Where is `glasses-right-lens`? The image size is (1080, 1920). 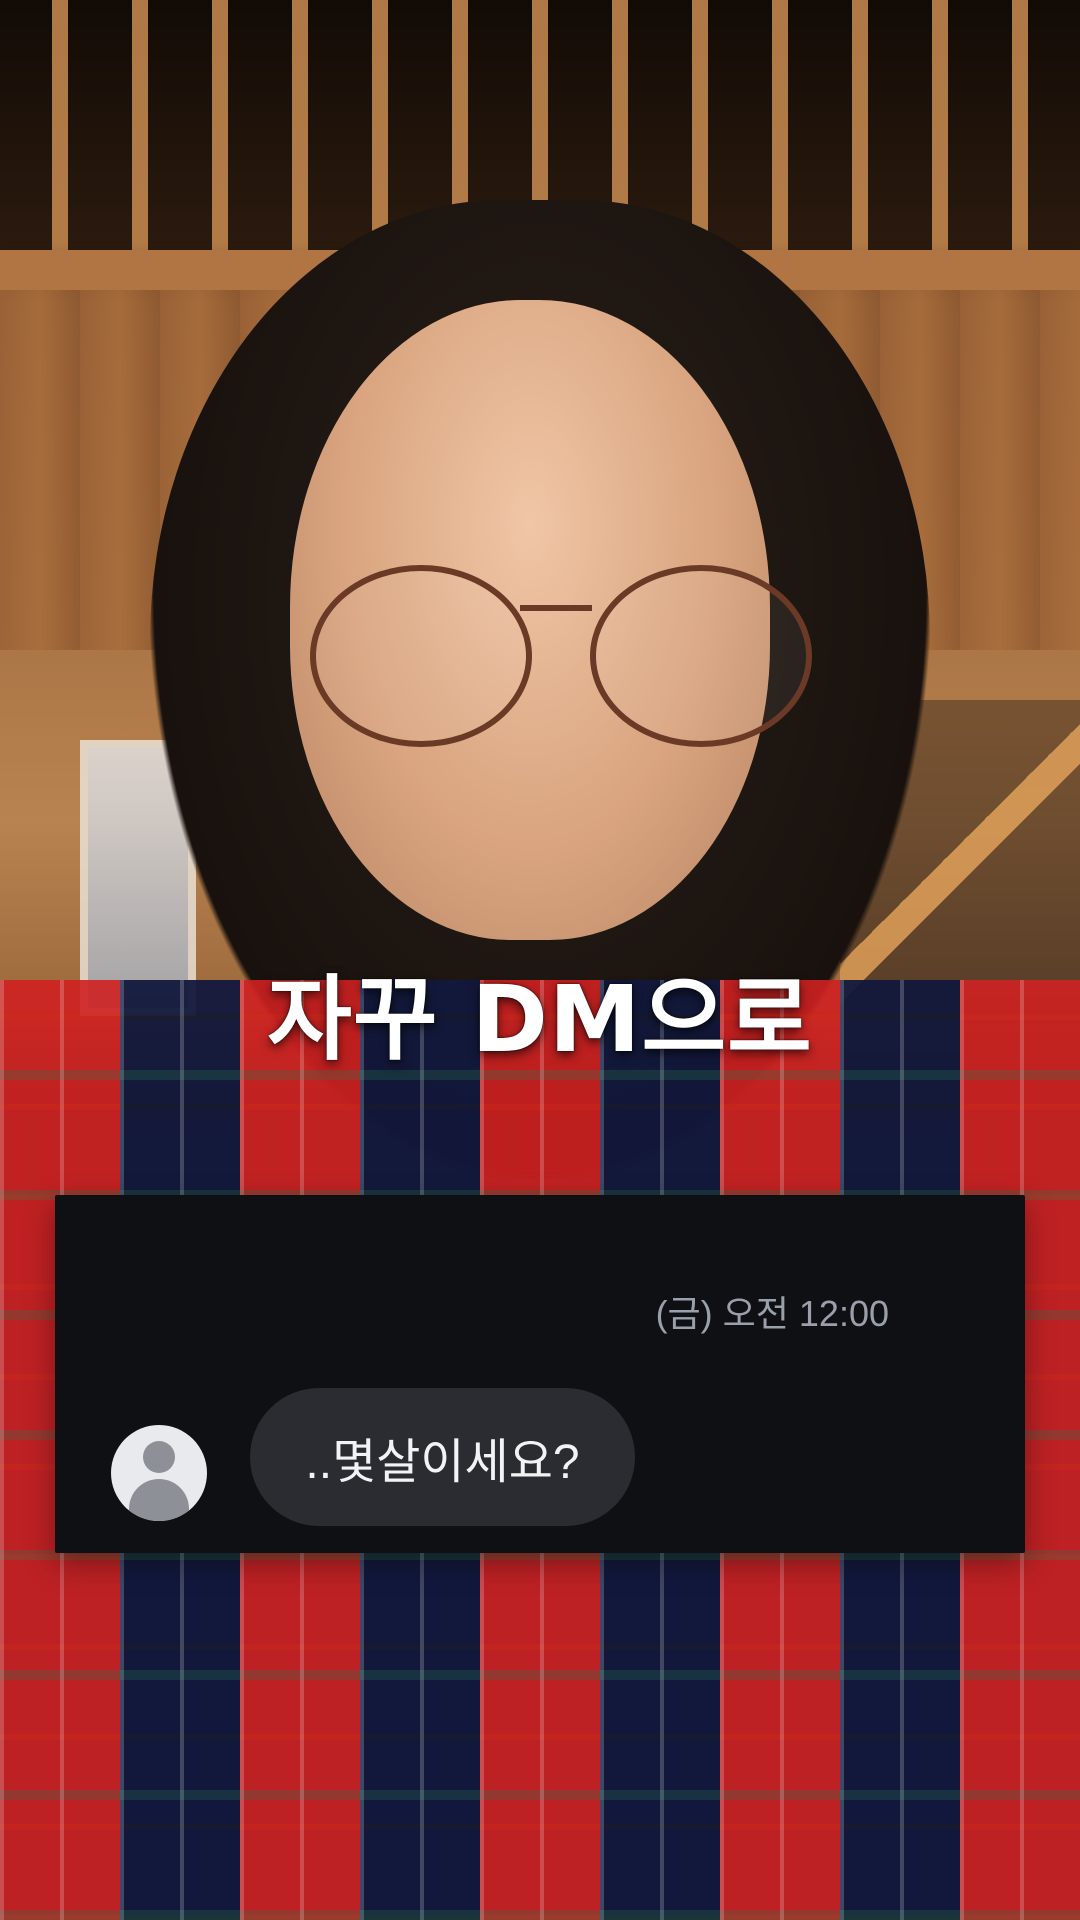
glasses-right-lens is located at coordinates (701, 656).